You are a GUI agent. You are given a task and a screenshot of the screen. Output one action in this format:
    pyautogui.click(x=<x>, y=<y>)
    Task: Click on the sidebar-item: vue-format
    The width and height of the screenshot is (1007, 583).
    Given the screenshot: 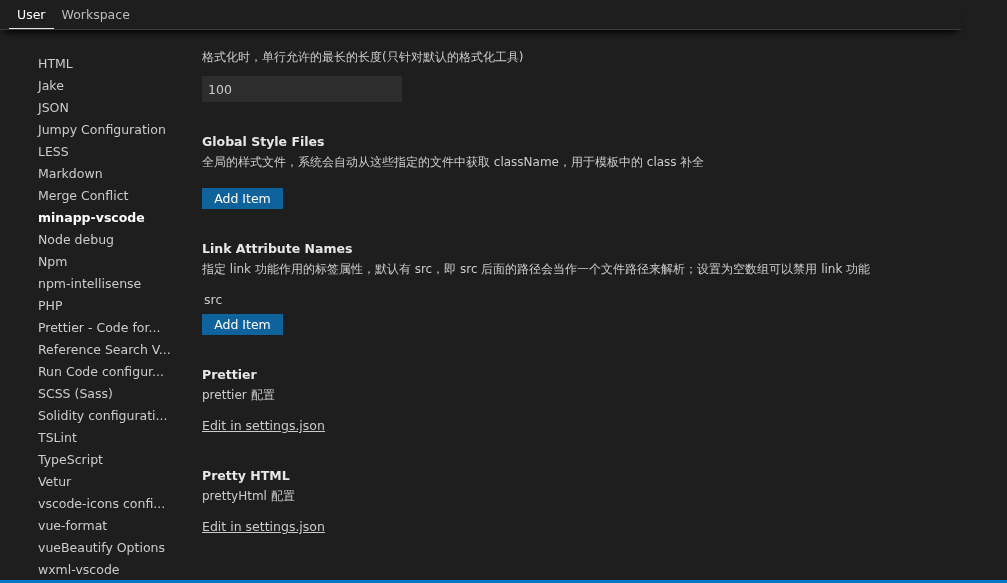 What is the action you would take?
    pyautogui.click(x=95, y=526)
    